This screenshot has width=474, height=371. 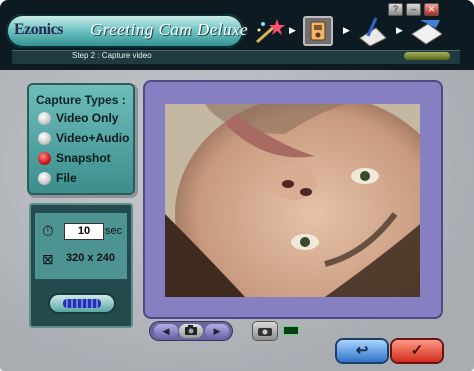 I want to click on ezonics-logo: Ezonics, so click(x=38, y=29).